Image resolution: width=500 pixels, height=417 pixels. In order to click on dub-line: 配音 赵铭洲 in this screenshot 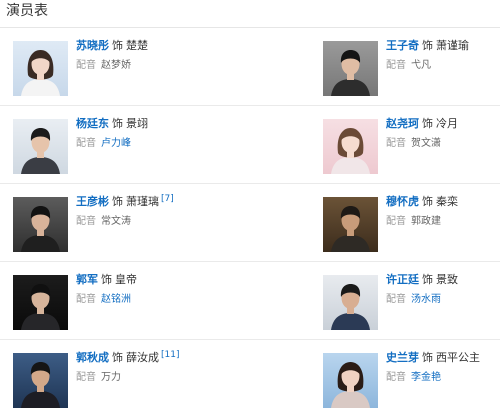, I will do `click(106, 300)`.